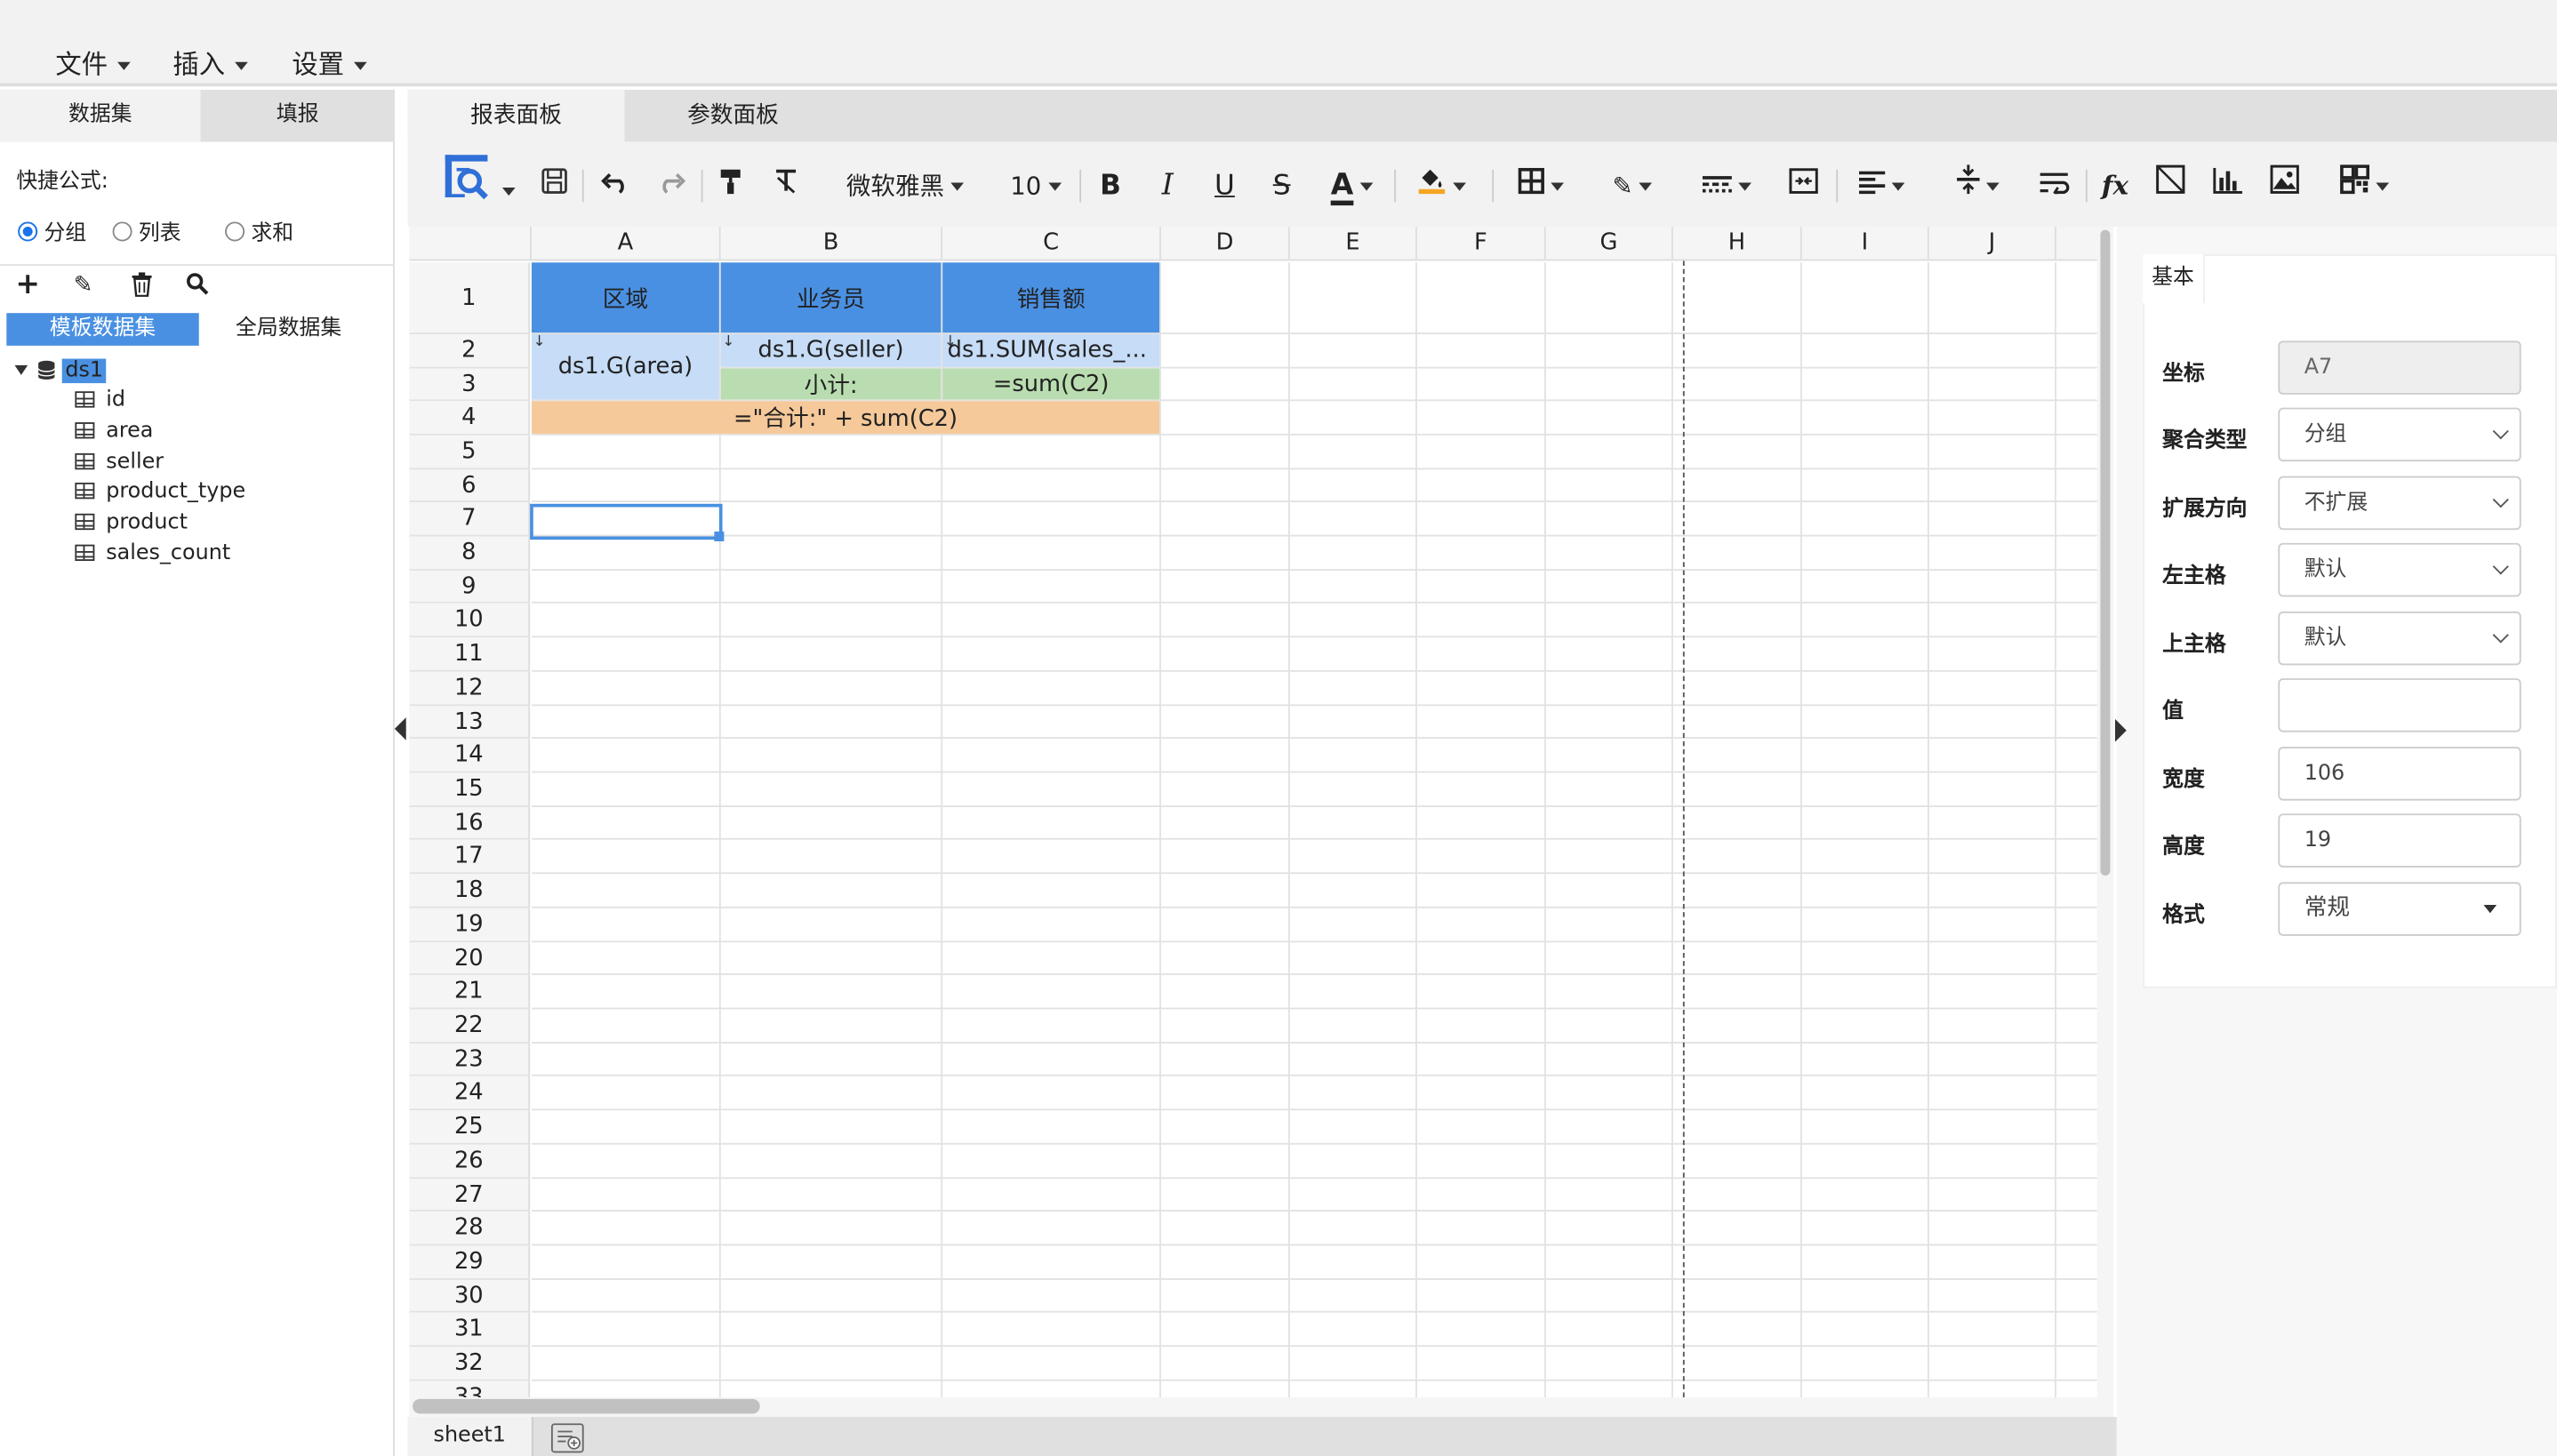  I want to click on trash-icon, so click(141, 286).